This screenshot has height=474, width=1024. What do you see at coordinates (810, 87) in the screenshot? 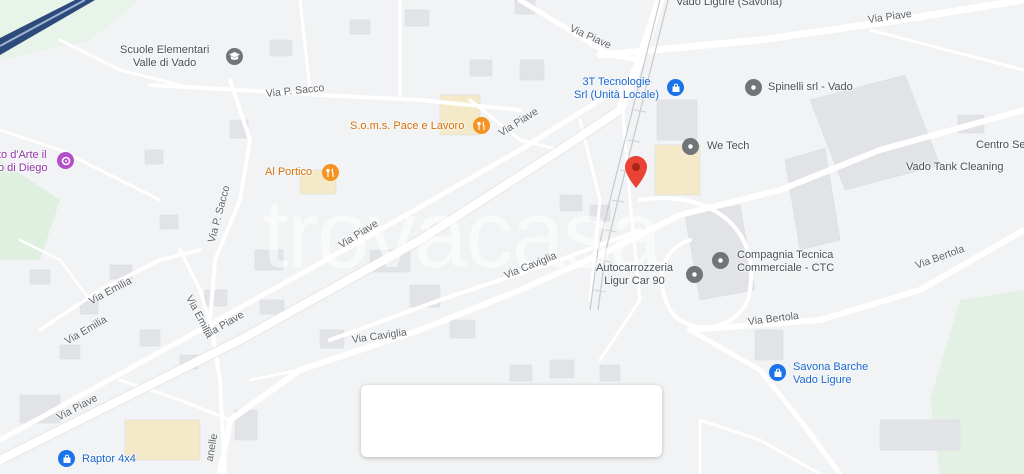
I see `poi-spinelli-label: Spinelli srl - Vado` at bounding box center [810, 87].